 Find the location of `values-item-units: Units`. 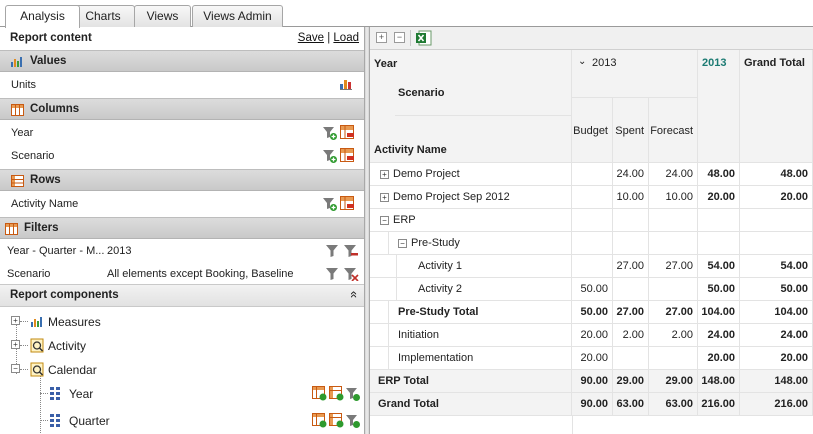

values-item-units: Units is located at coordinates (182, 85).